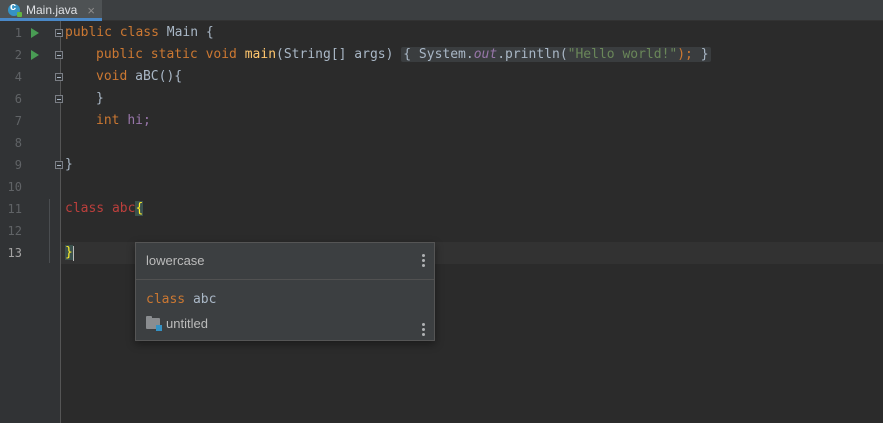 The image size is (883, 423). Describe the element at coordinates (18, 99) in the screenshot. I see `line-number: 6` at that location.